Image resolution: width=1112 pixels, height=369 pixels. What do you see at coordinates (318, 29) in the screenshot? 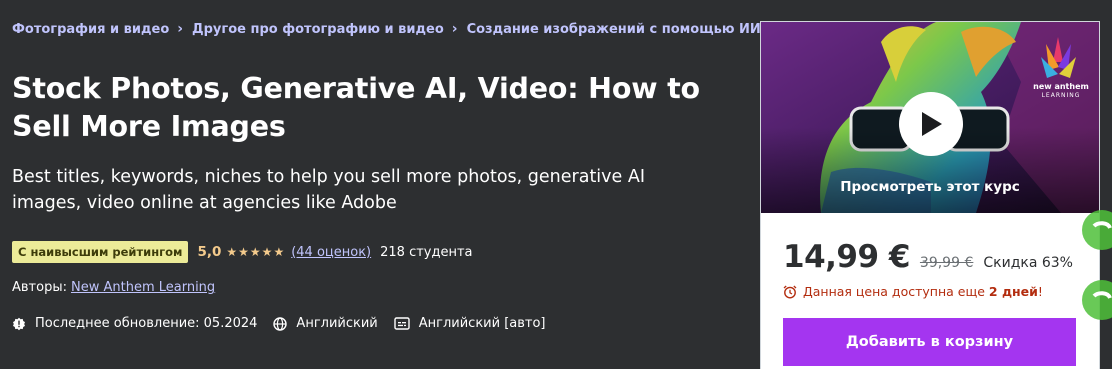
I see `breadcrumb-item-other-photo: Другое про фотографию и видео` at bounding box center [318, 29].